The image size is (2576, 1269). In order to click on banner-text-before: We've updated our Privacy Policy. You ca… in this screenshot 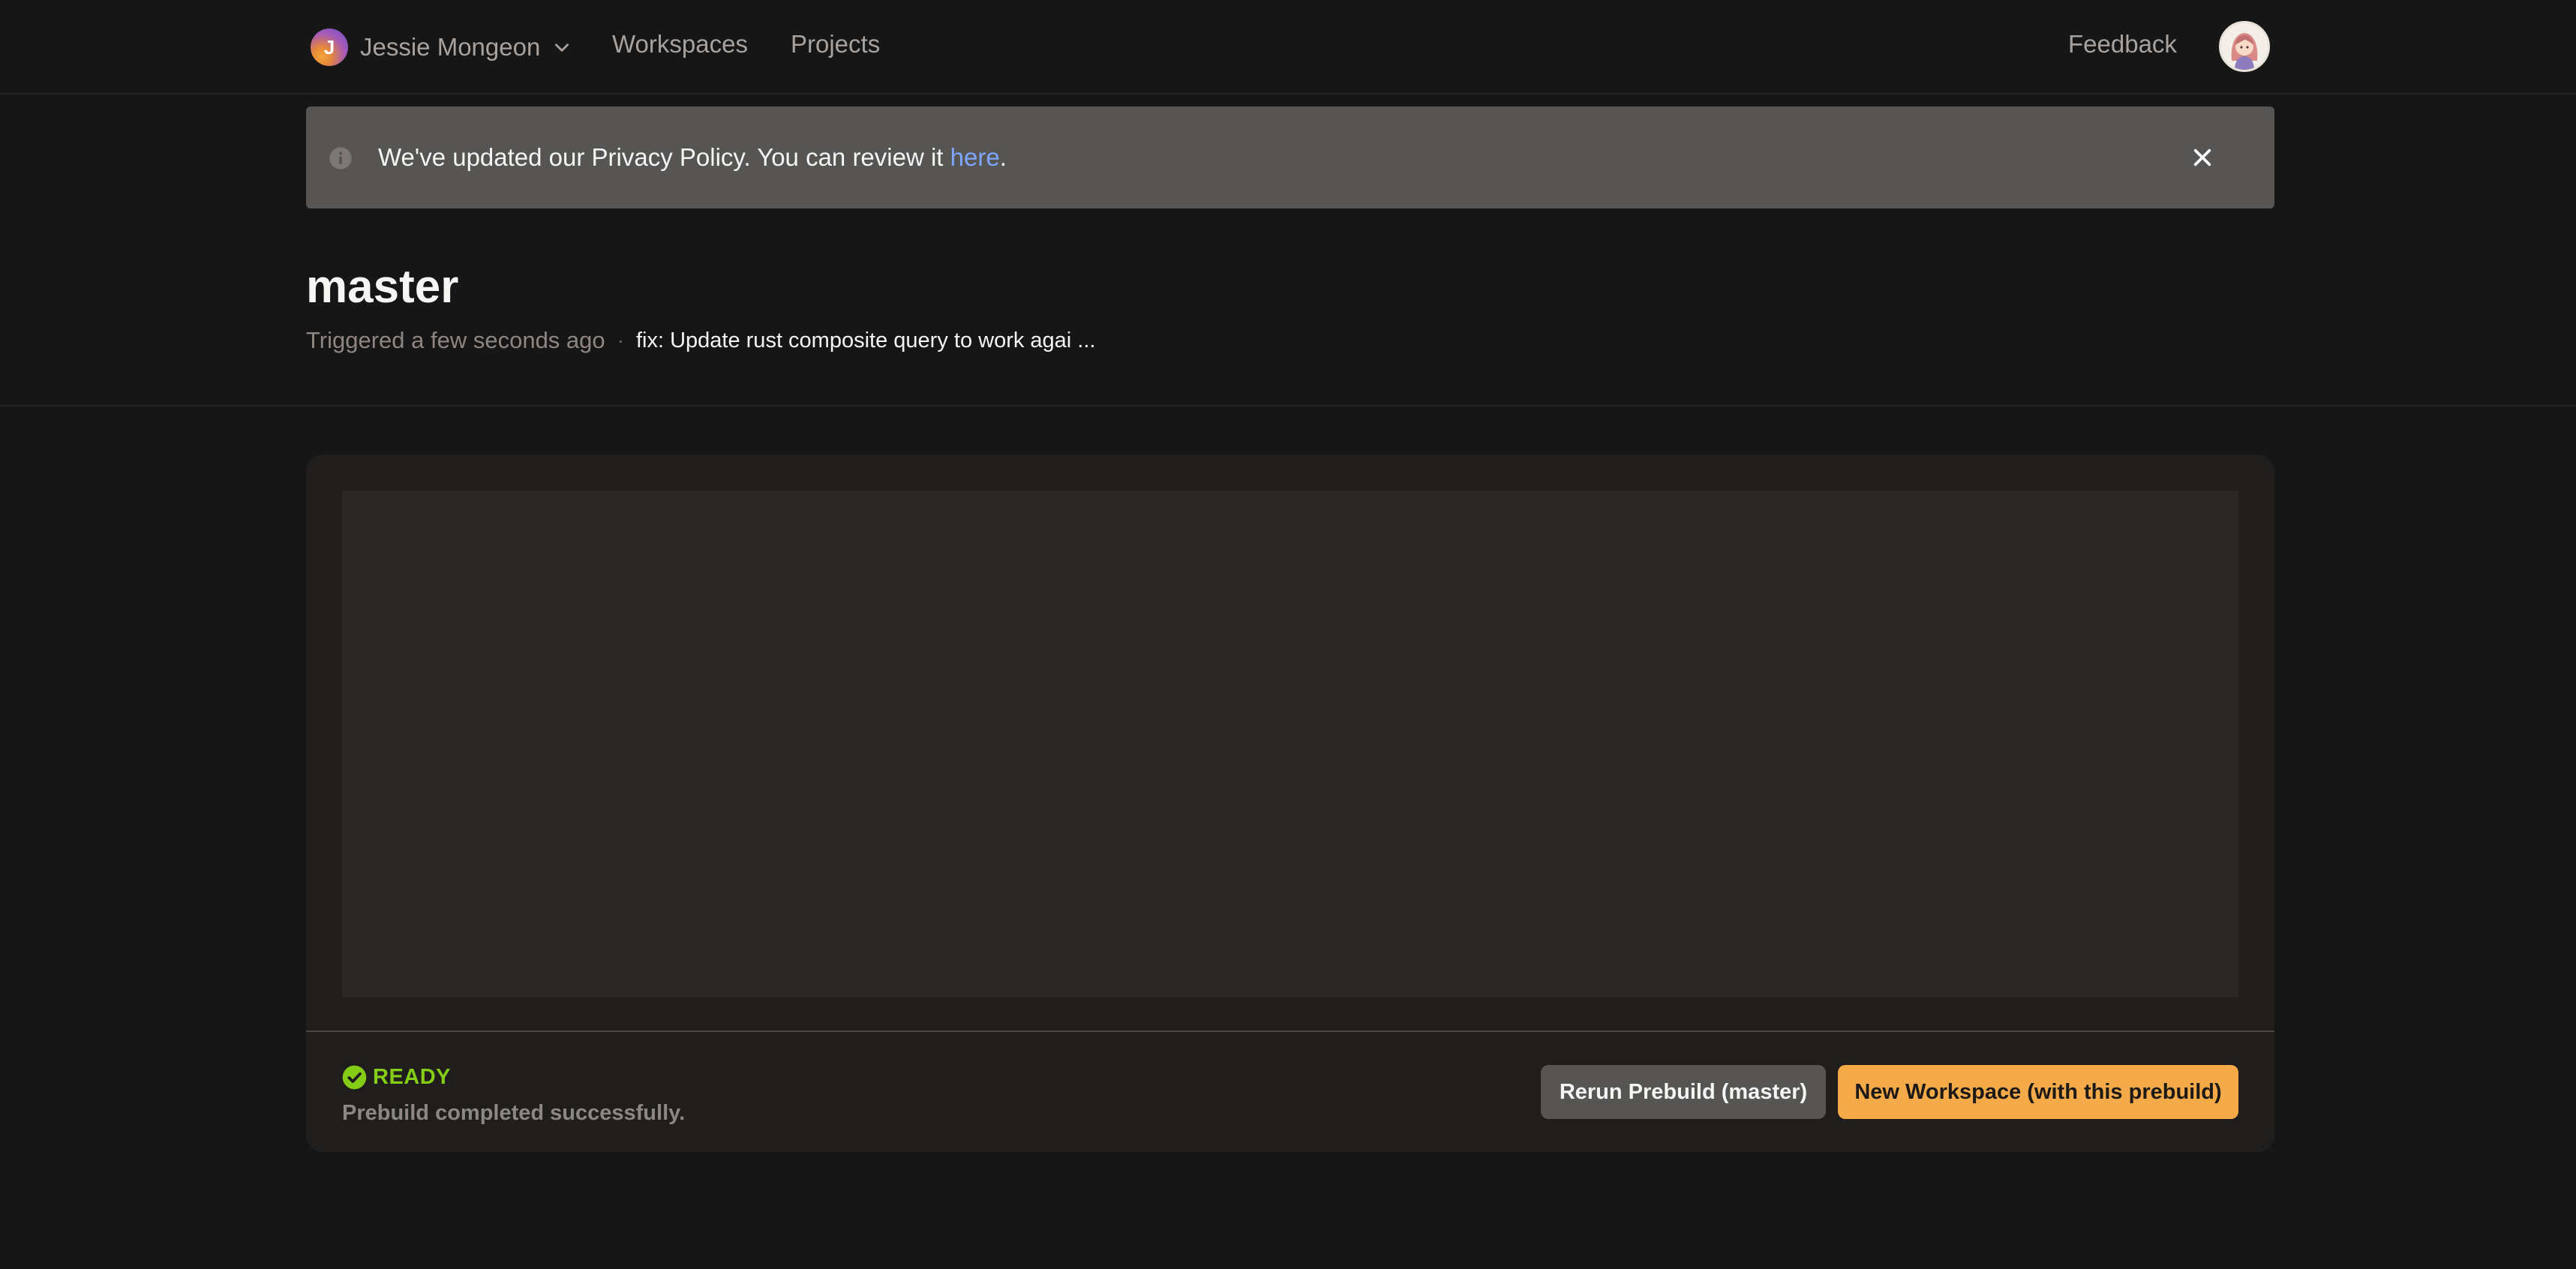, I will do `click(664, 157)`.